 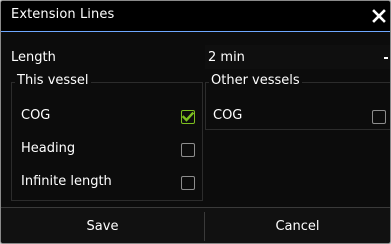 I want to click on close-icon, so click(x=379, y=16).